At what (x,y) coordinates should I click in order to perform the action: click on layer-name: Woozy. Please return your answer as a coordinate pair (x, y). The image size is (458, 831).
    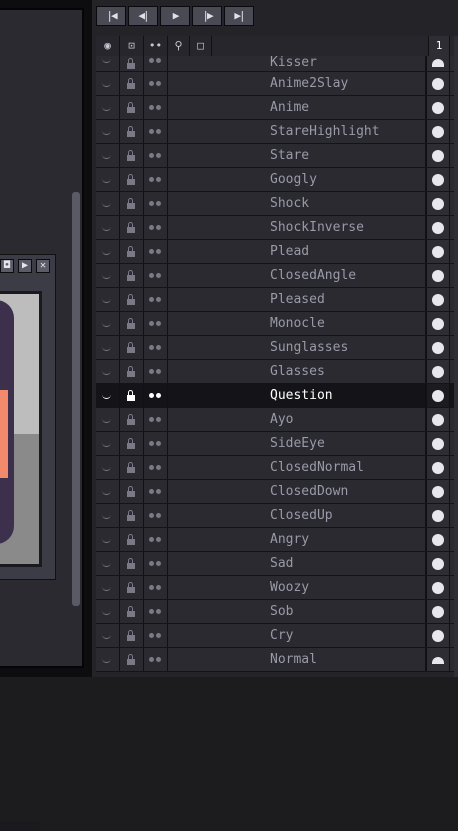
    Looking at the image, I should click on (297, 587).